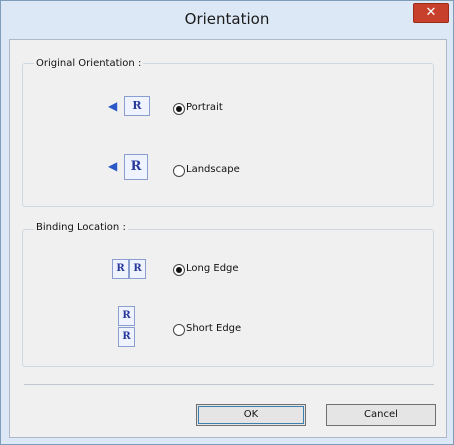 The width and height of the screenshot is (454, 445). What do you see at coordinates (81, 227) in the screenshot?
I see `binding-location-label: Binding Location :` at bounding box center [81, 227].